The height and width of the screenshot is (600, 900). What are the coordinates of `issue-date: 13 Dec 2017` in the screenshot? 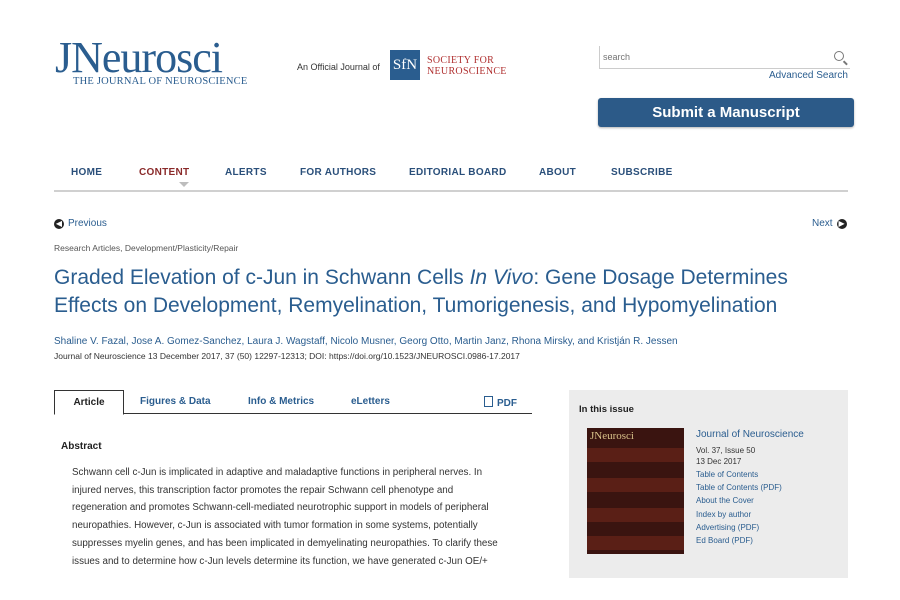 It's located at (719, 461).